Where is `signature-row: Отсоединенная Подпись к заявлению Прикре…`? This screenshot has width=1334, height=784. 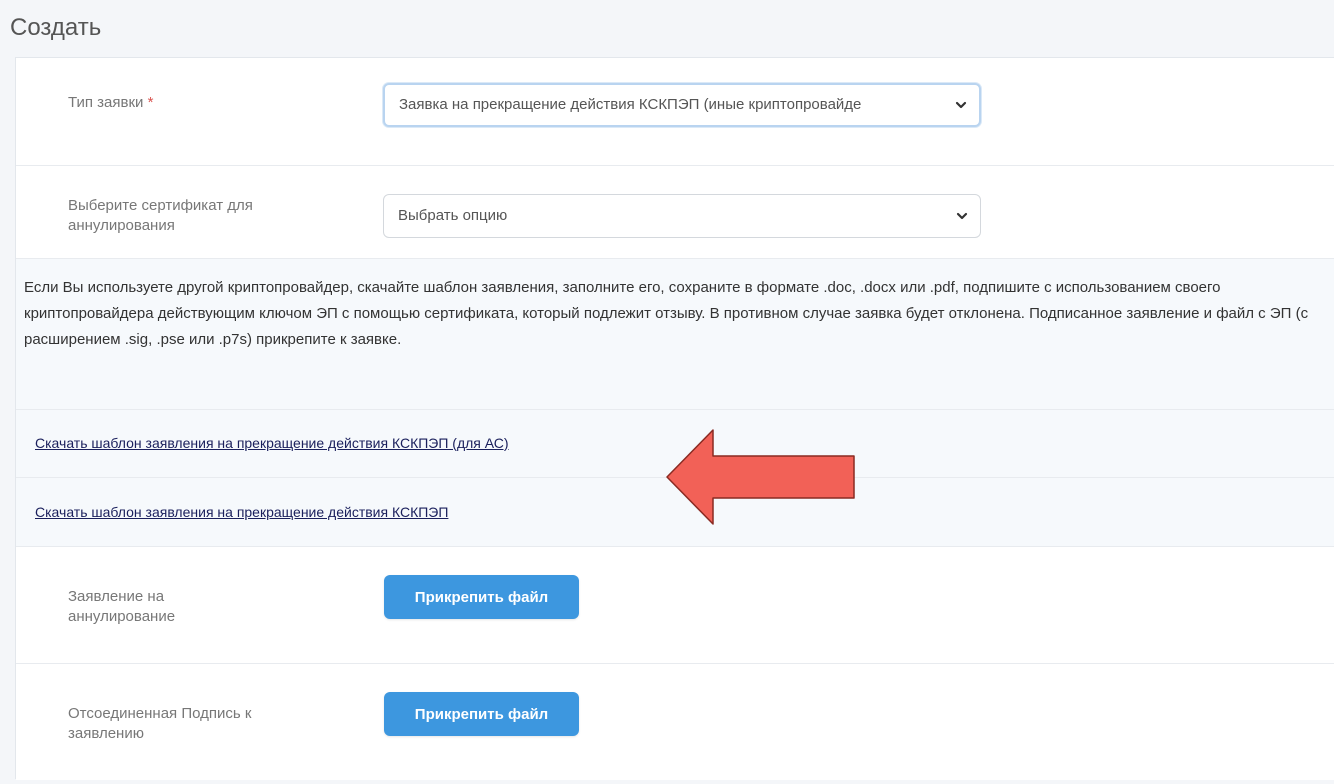 signature-row: Отсоединенная Подпись к заявлению Прикре… is located at coordinates (675, 722).